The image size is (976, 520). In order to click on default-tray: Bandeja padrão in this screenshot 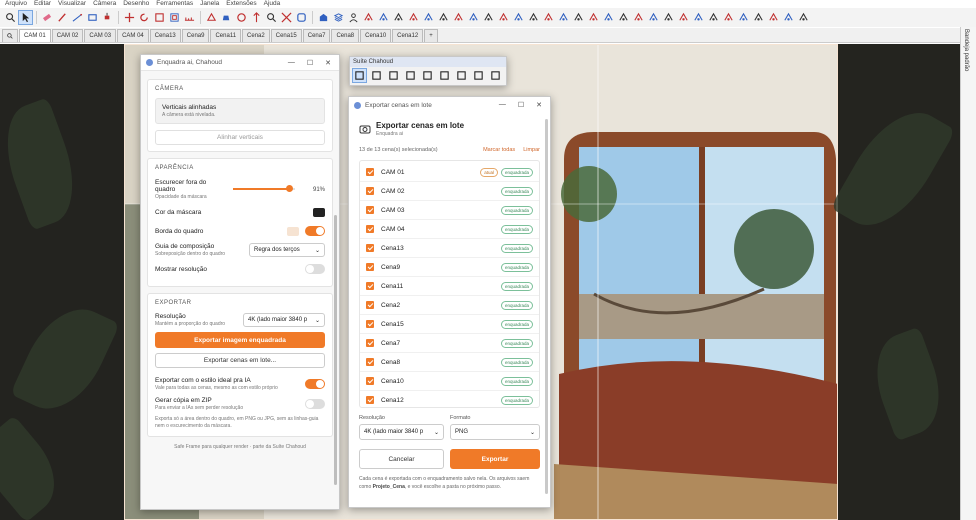, I will do `click(968, 273)`.